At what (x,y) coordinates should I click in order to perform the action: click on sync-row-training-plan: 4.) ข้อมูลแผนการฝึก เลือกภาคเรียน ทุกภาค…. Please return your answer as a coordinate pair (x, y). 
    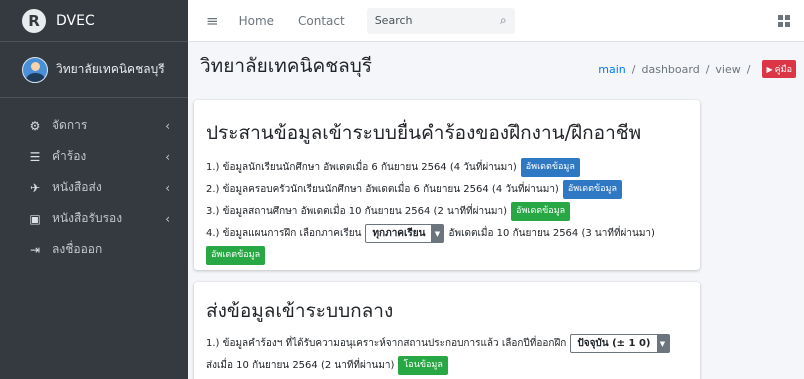
    Looking at the image, I should click on (447, 233).